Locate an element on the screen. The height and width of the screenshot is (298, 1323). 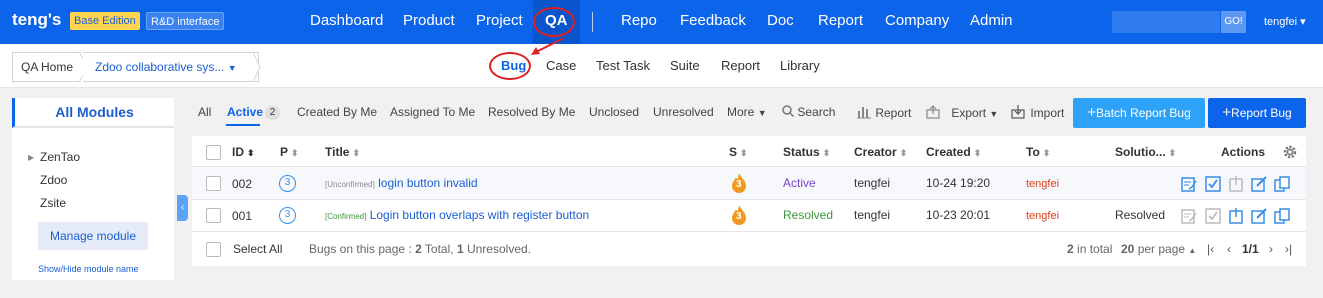
select-all-header-checkbox is located at coordinates (213, 152).